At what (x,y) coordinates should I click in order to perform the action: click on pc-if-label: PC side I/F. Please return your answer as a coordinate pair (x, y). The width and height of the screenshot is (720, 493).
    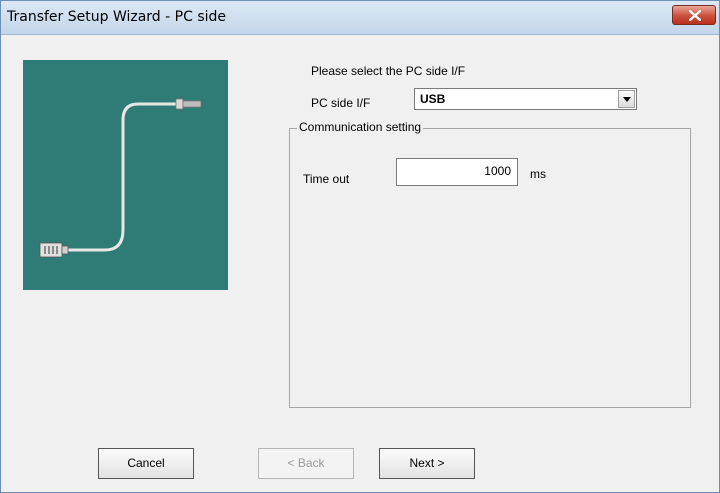
    Looking at the image, I should click on (341, 103).